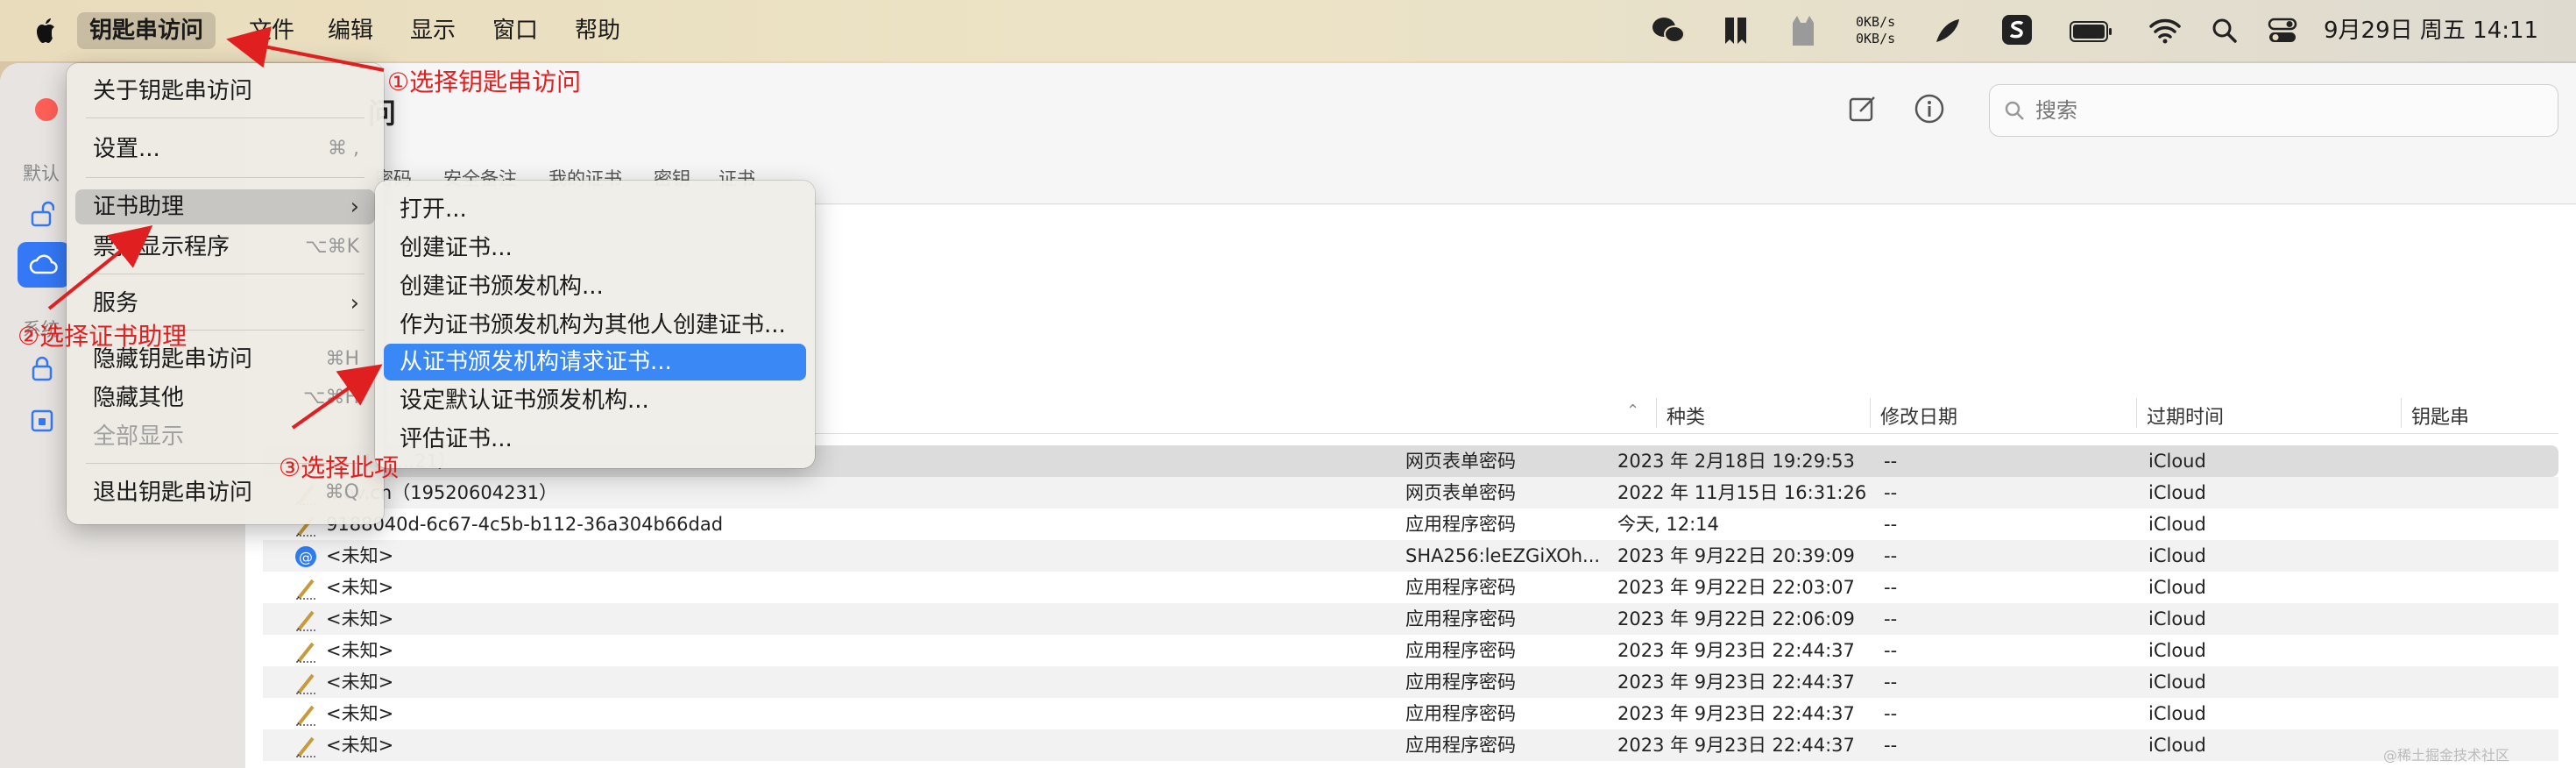 This screenshot has height=768, width=2576. What do you see at coordinates (100, 267) in the screenshot?
I see `arrow-step2` at bounding box center [100, 267].